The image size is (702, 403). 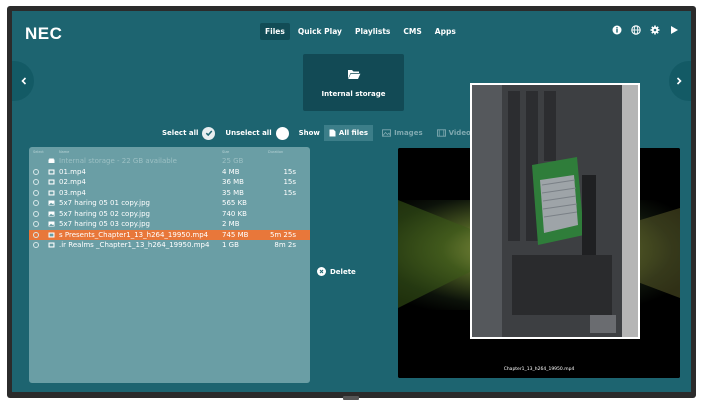 I want to click on file-name: 03.mp4, so click(x=72, y=192).